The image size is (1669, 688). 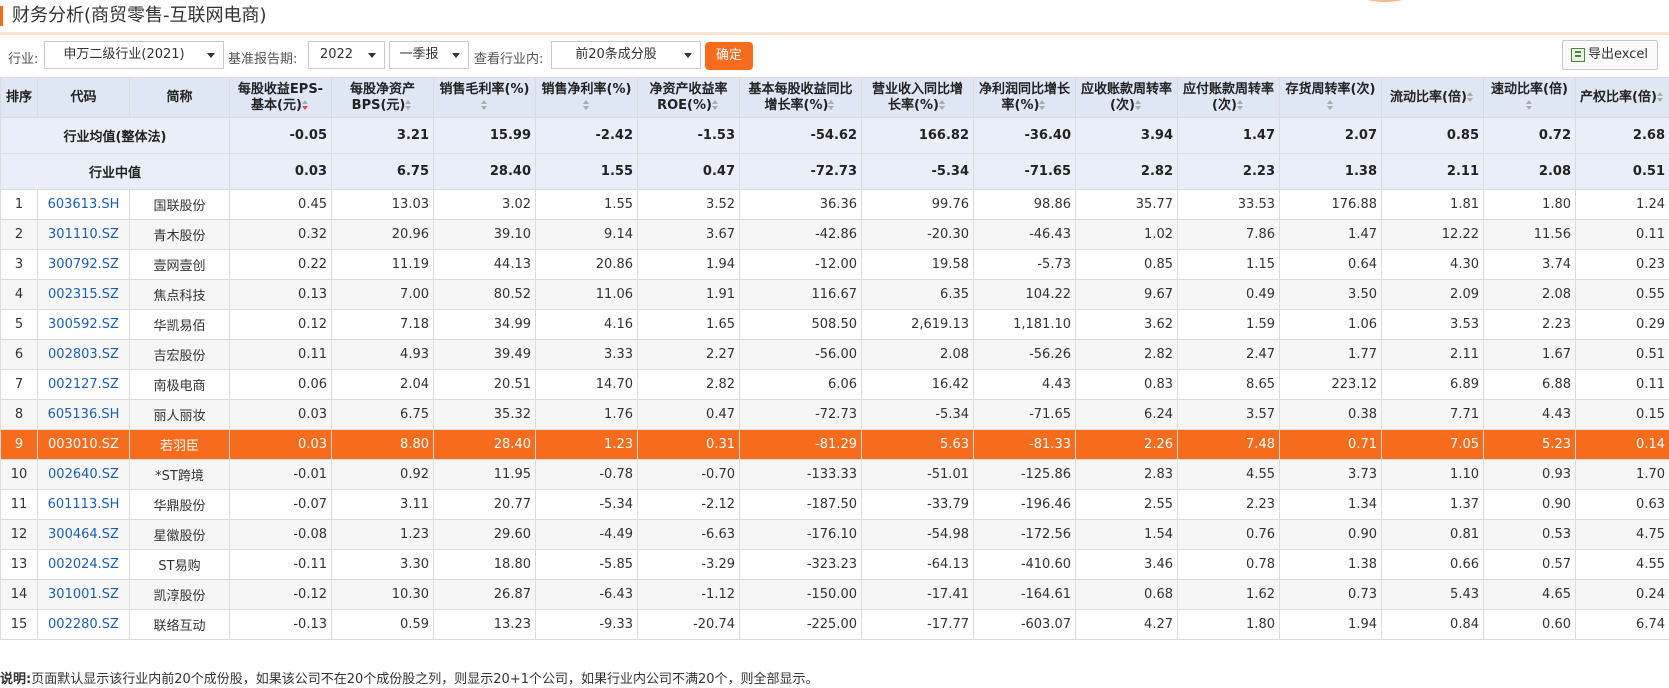 I want to click on value-cell: 3.62, so click(x=1126, y=324).